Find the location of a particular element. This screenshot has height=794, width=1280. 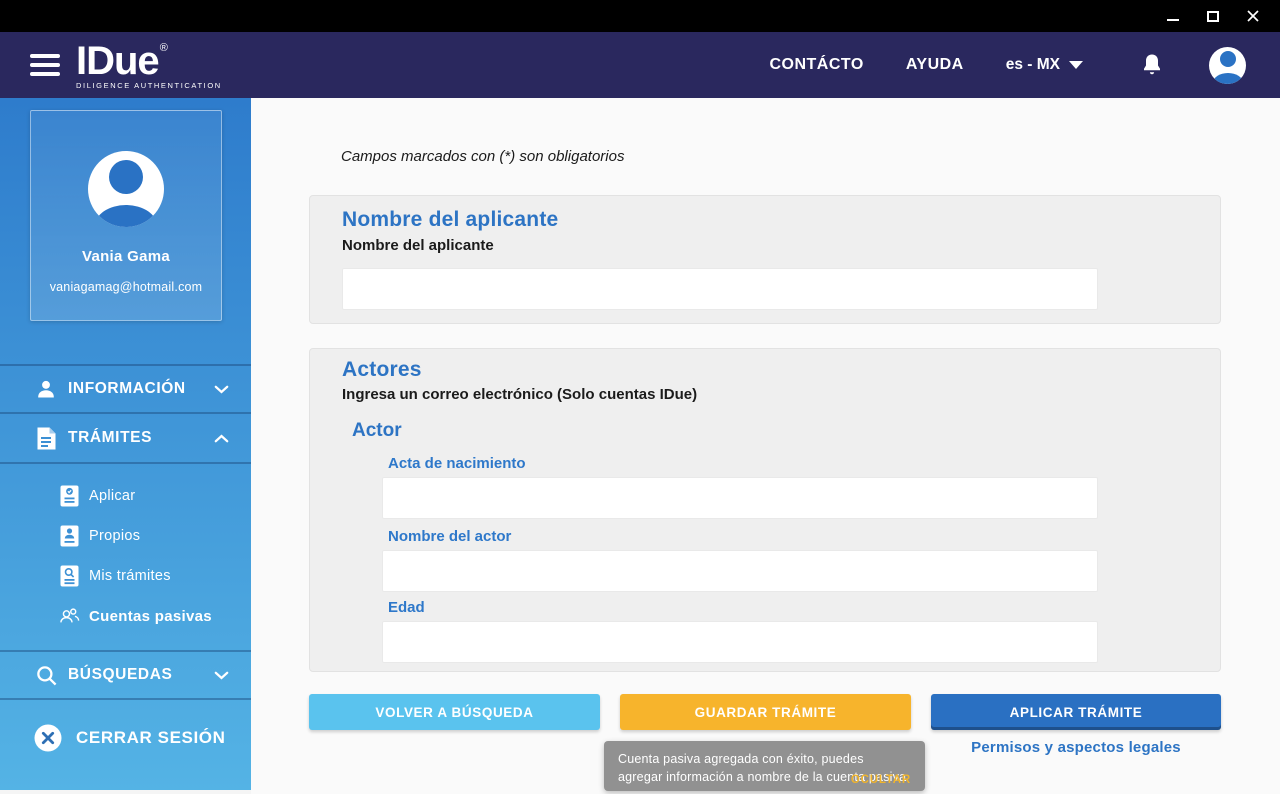

titlebar is located at coordinates (640, 16).